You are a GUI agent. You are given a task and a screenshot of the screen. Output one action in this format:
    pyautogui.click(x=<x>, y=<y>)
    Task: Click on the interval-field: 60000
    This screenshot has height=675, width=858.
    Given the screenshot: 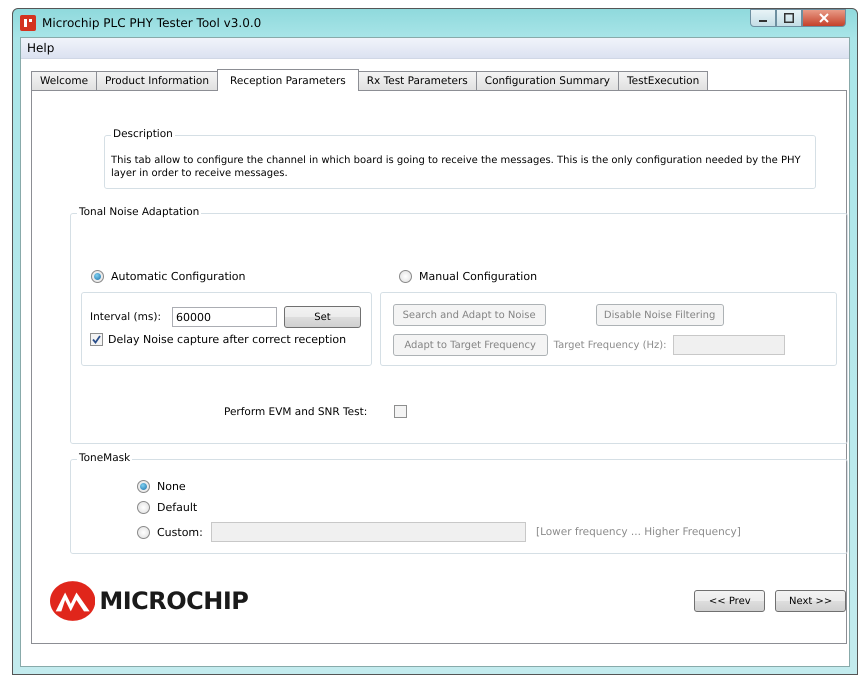 What is the action you would take?
    pyautogui.click(x=224, y=317)
    